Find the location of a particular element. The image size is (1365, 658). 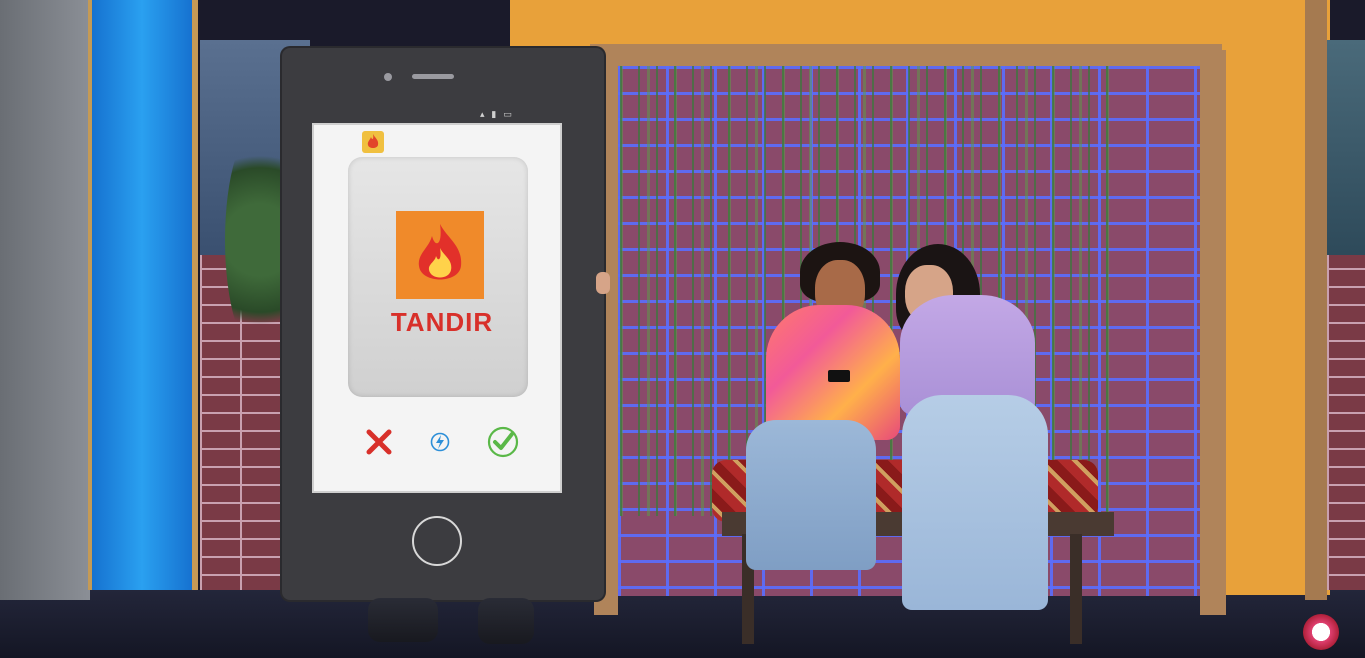

blue-light-panel is located at coordinates (143, 295).